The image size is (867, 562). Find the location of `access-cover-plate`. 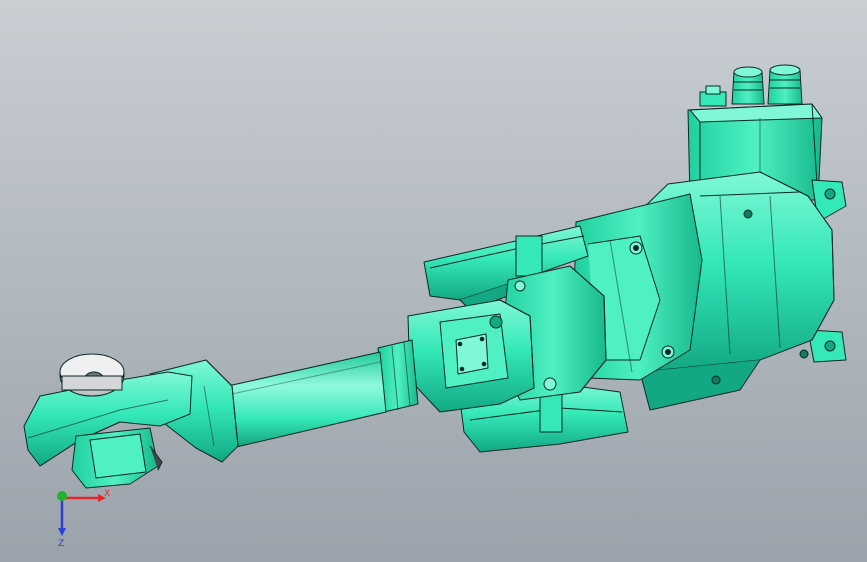

access-cover-plate is located at coordinates (472, 354).